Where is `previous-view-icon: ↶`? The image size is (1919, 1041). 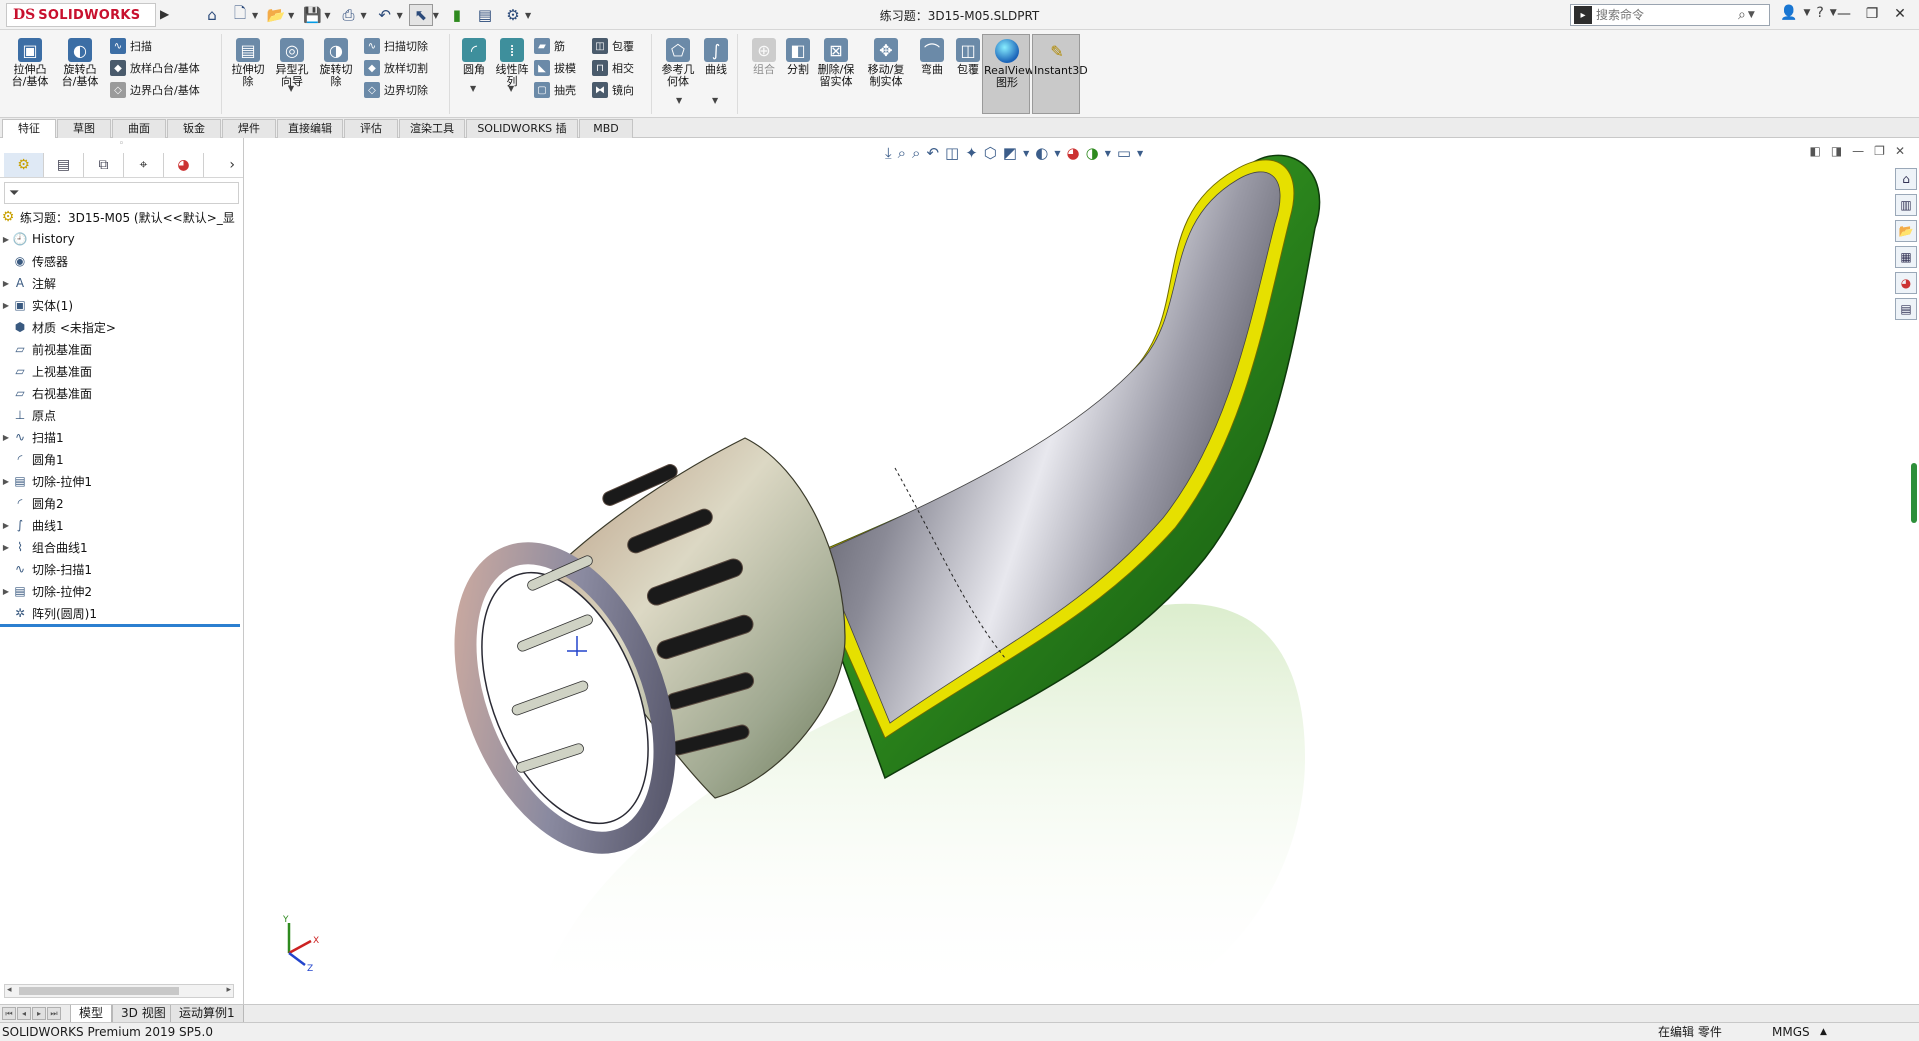
previous-view-icon: ↶ is located at coordinates (932, 153).